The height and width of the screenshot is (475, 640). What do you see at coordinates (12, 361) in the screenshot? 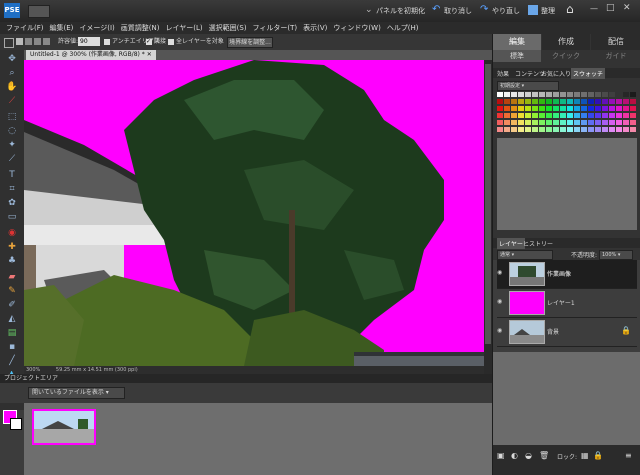
I see `line-tool-icon: ╱` at bounding box center [12, 361].